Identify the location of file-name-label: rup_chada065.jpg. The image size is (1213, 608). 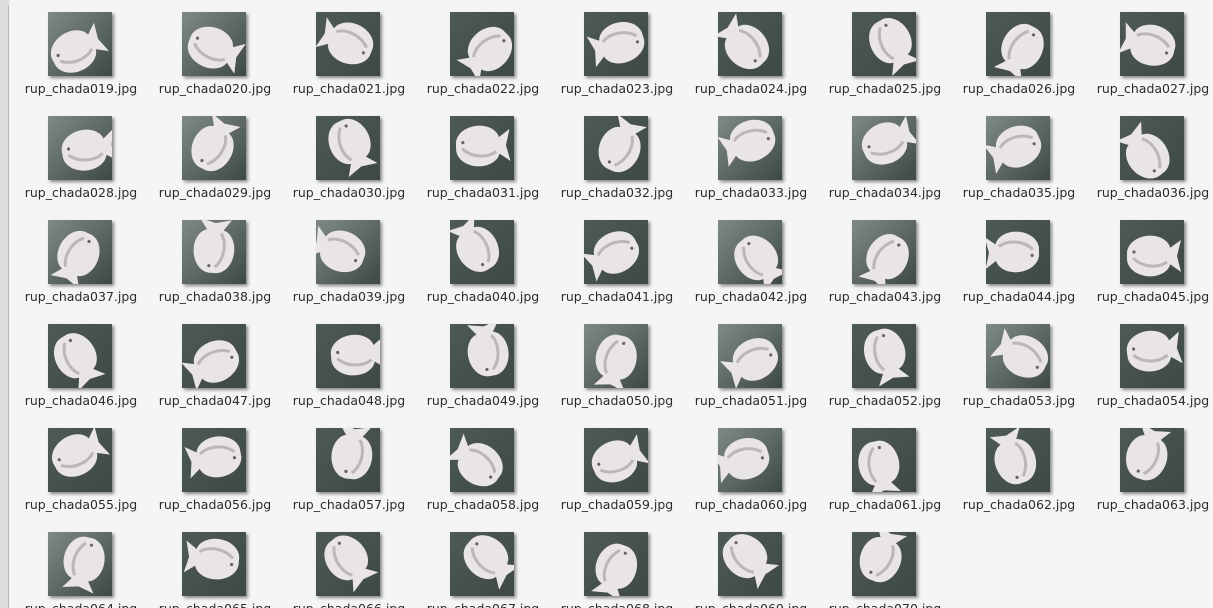
(215, 604).